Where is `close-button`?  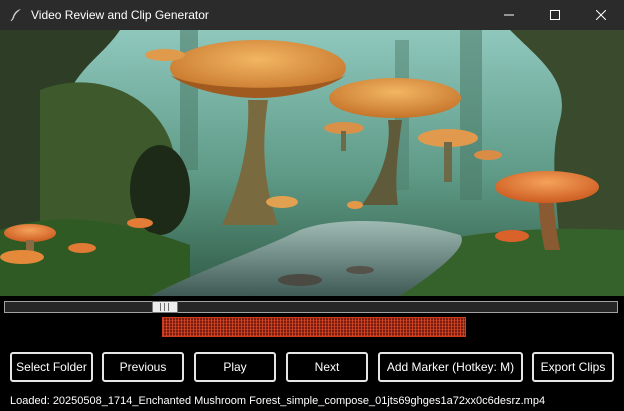 close-button is located at coordinates (601, 15).